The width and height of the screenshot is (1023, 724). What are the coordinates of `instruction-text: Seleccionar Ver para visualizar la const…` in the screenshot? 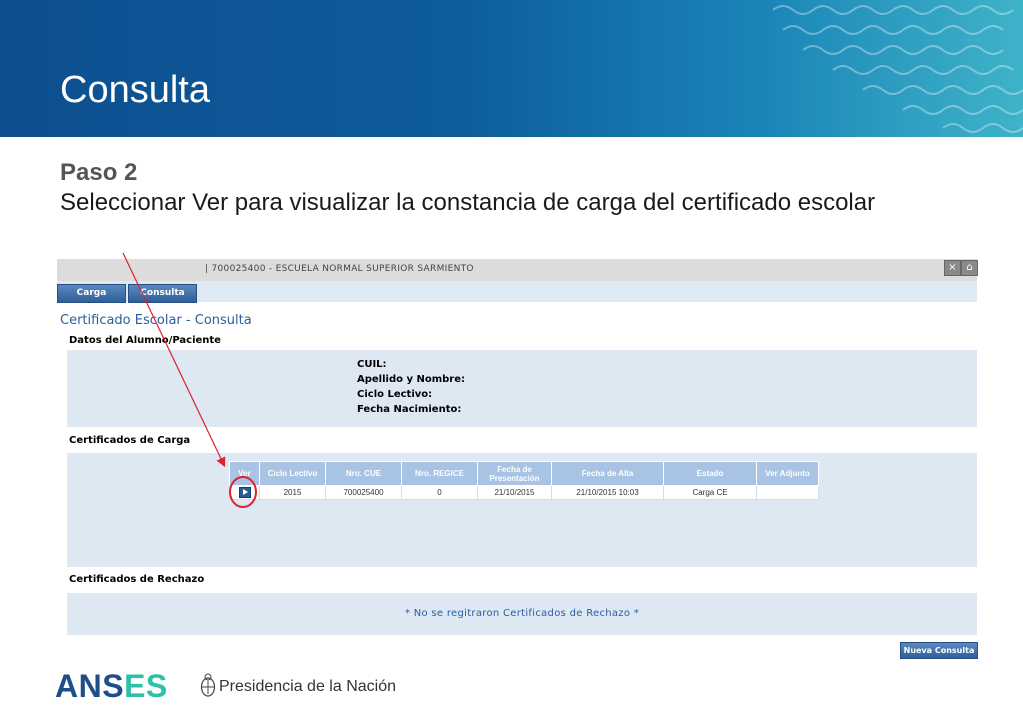 It's located at (468, 202).